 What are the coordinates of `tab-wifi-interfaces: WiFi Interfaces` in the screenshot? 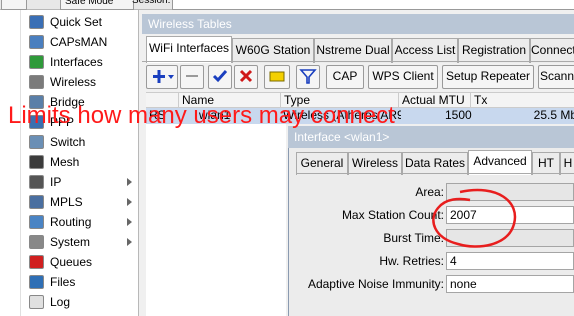 It's located at (189, 49).